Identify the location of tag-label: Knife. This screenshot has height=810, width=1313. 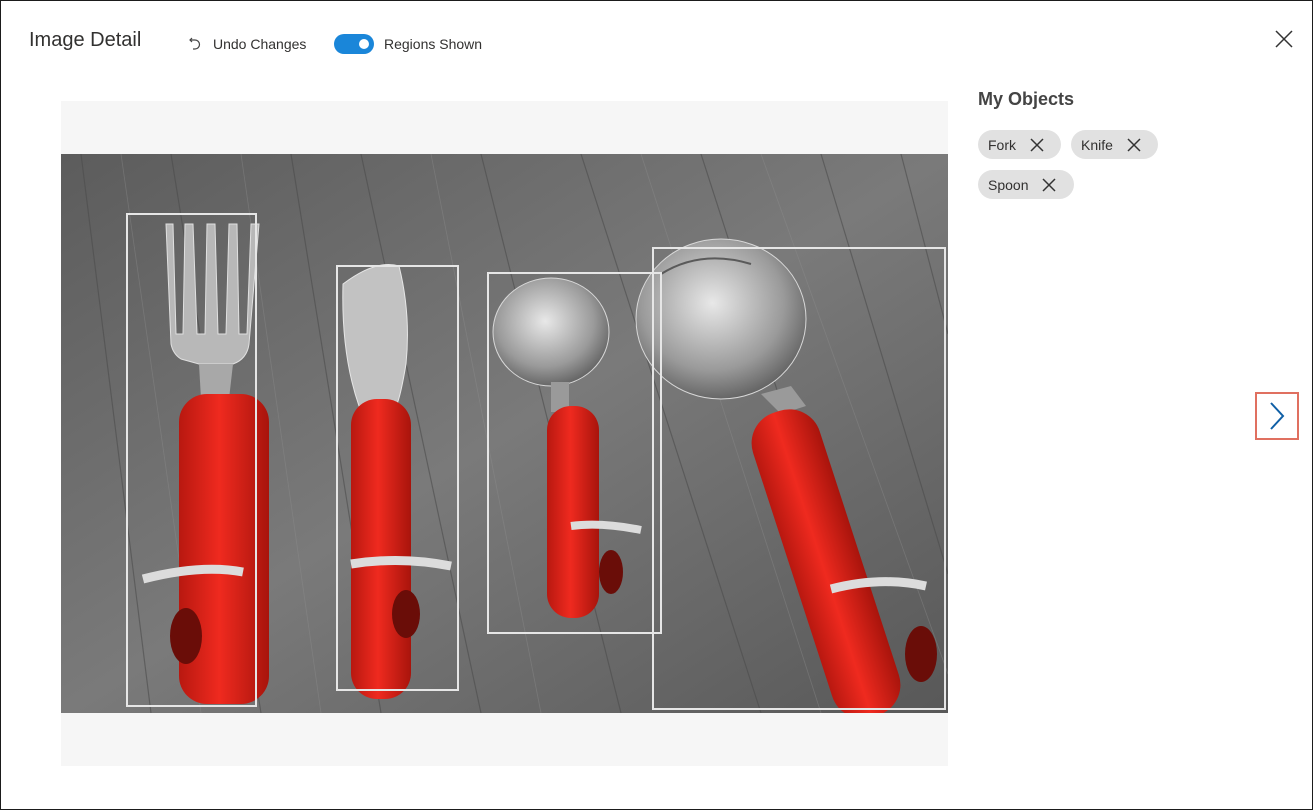
(1097, 144).